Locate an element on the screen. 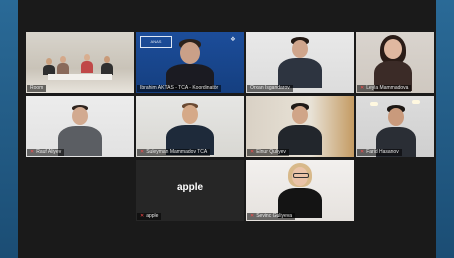 Image resolution: width=454 pixels, height=258 pixels. participant-placeholder-name: apple is located at coordinates (190, 187).